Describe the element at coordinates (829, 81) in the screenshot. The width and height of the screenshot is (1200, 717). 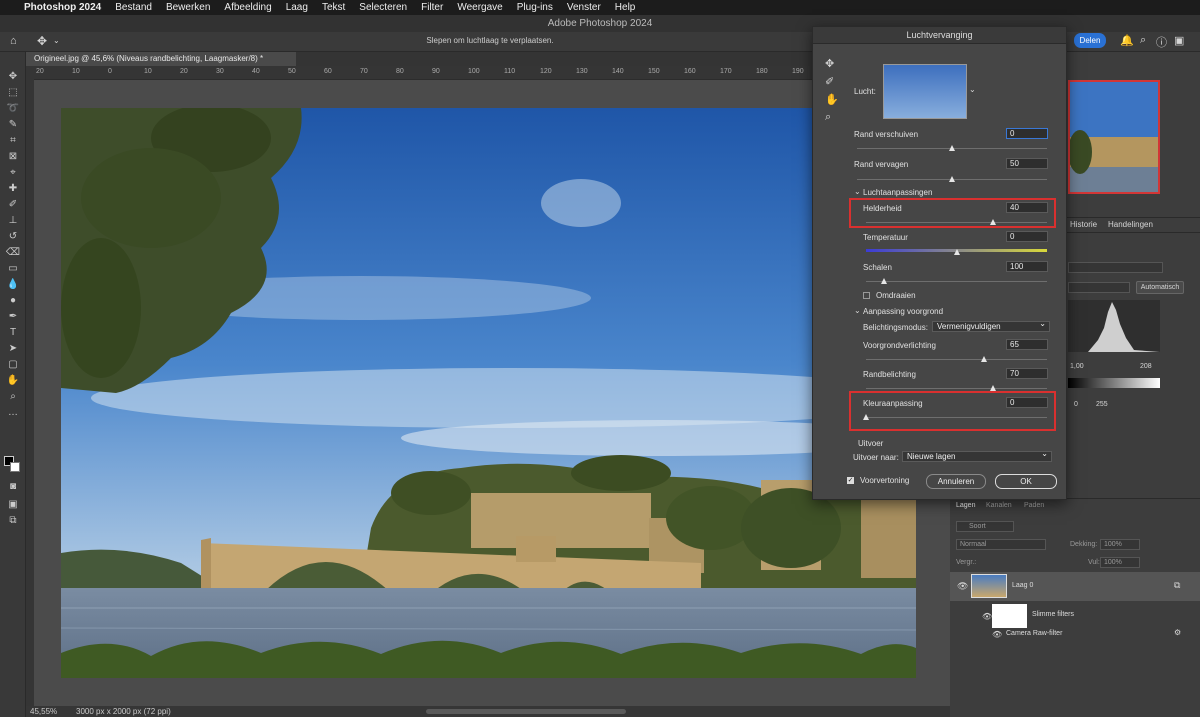
I see `sky-brush-tool-icon: ✐` at that location.